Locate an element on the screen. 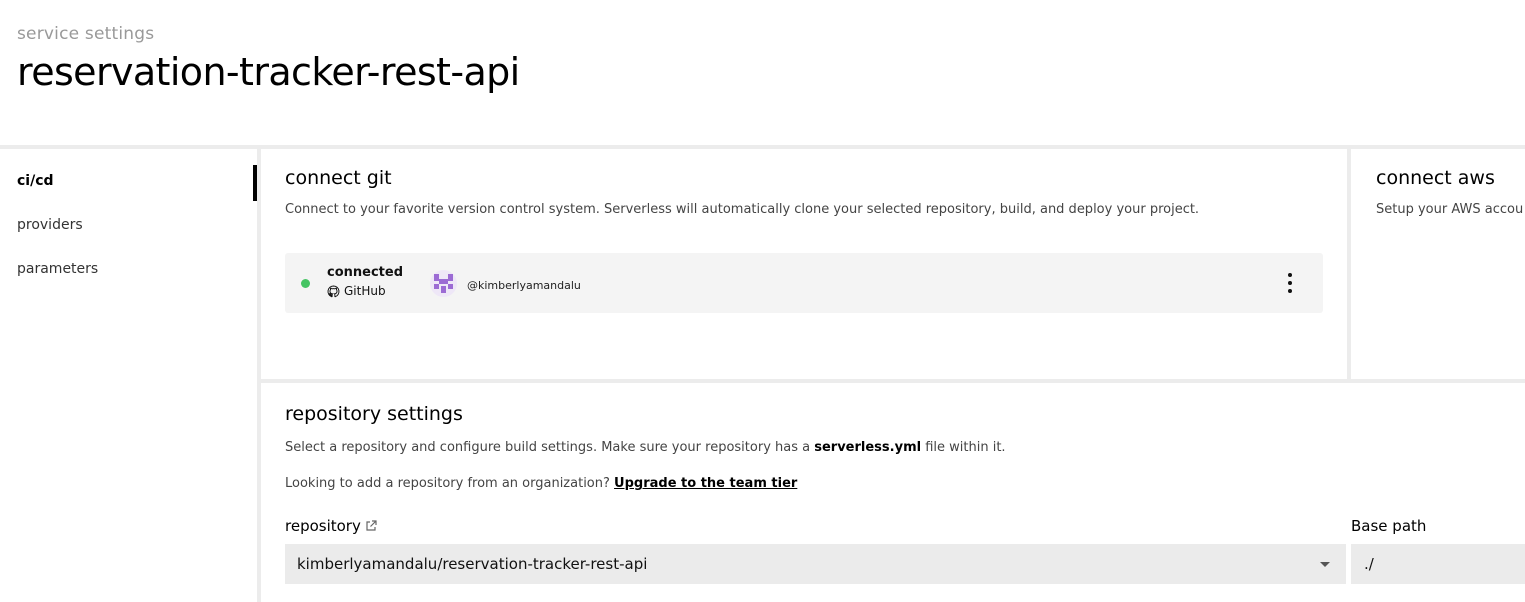 The image size is (1525, 602). connection-status: connected is located at coordinates (365, 272).